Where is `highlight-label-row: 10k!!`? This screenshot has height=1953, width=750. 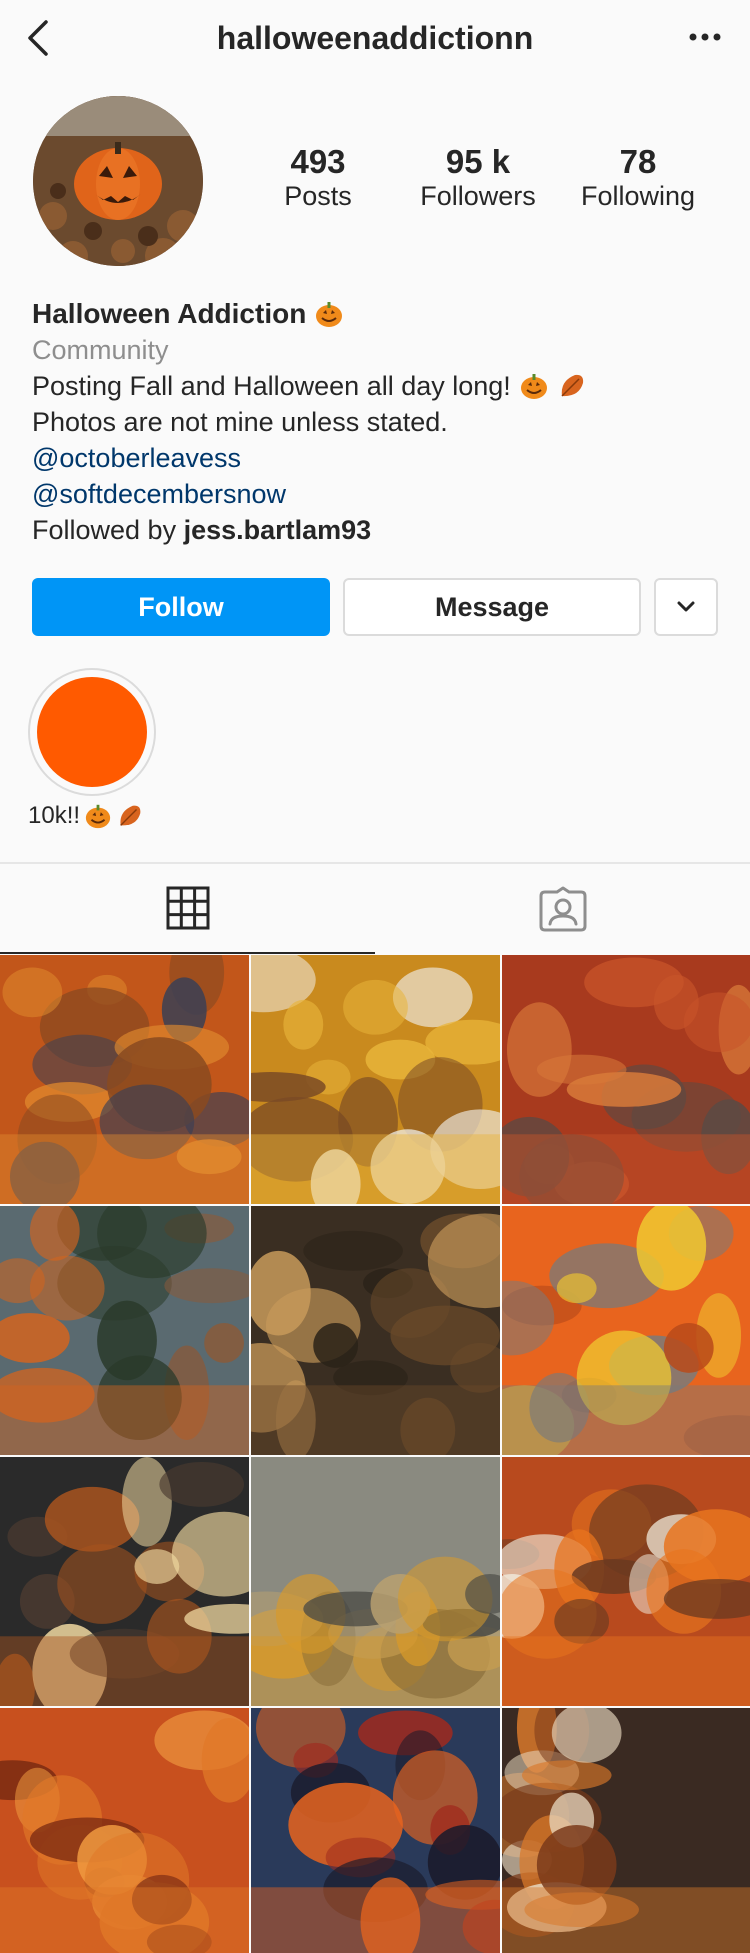 highlight-label-row: 10k!! is located at coordinates (86, 816).